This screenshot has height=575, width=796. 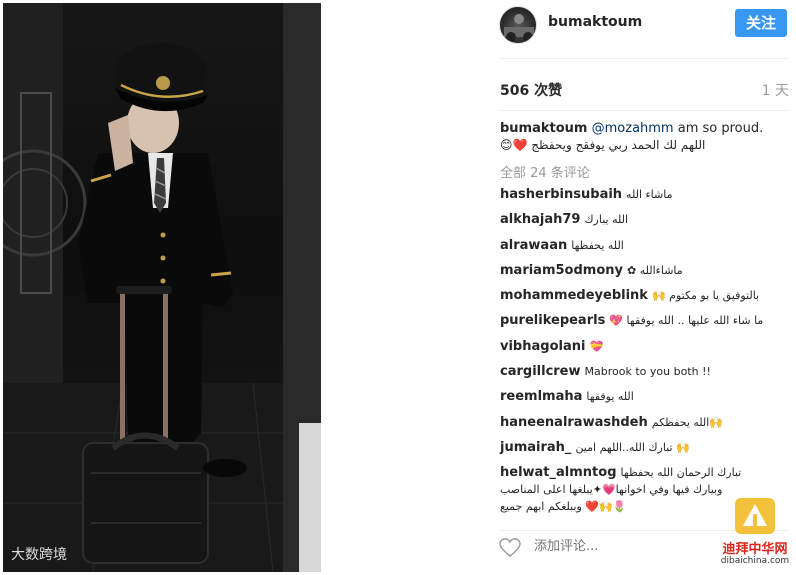 I want to click on comment-item: mohammedeyeblink 🙌 بالتوفيق يا بو مكتوم, so click(x=645, y=299).